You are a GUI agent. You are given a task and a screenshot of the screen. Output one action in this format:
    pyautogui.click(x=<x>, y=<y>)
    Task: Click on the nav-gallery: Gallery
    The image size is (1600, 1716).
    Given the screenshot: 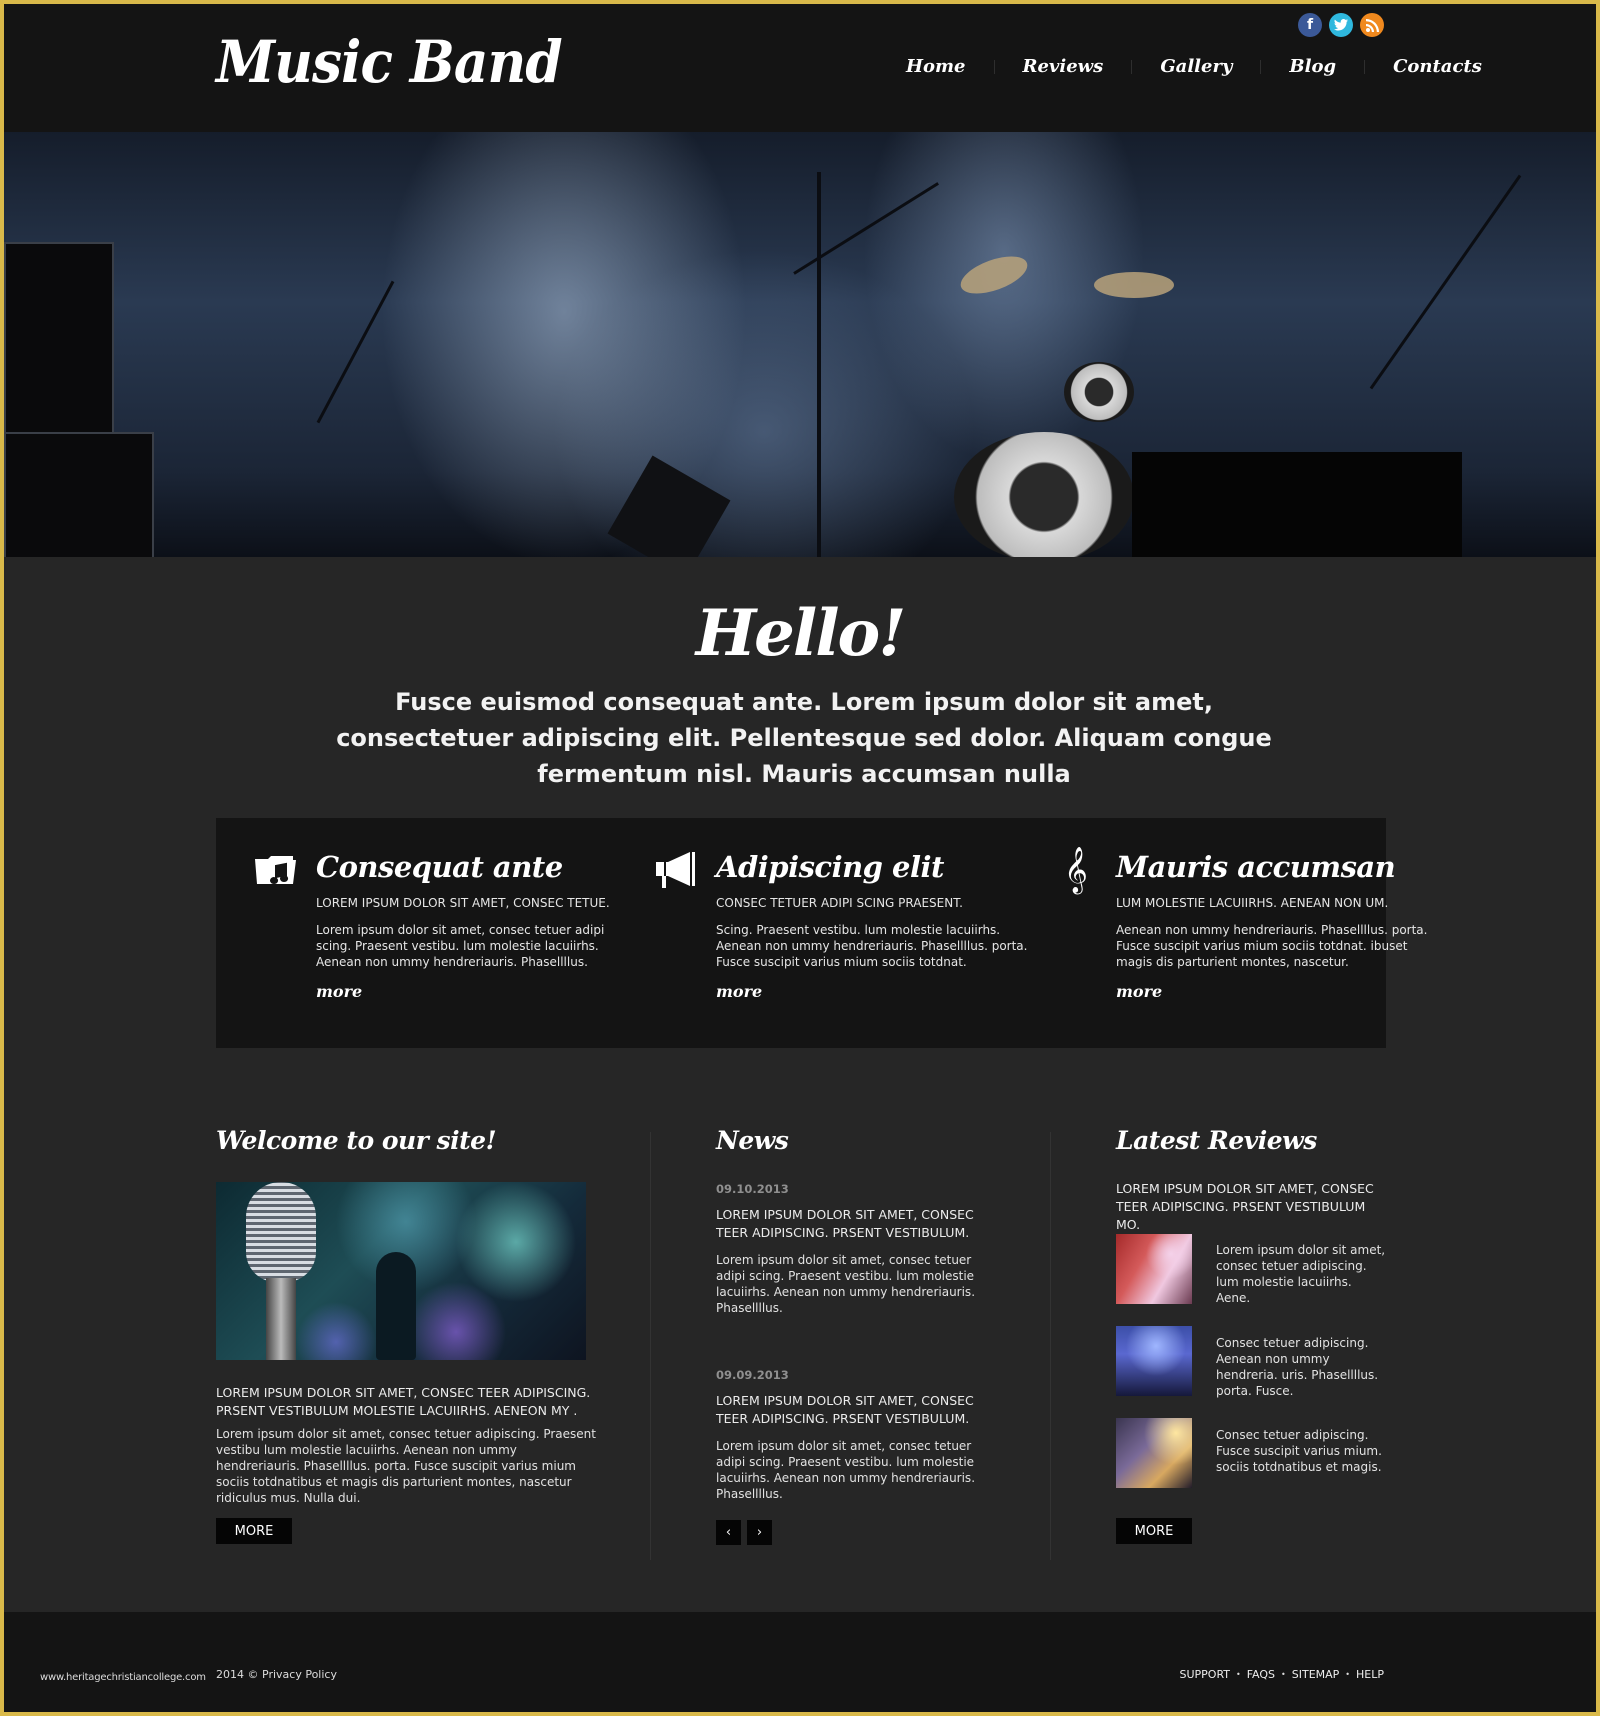 What is the action you would take?
    pyautogui.click(x=1196, y=66)
    